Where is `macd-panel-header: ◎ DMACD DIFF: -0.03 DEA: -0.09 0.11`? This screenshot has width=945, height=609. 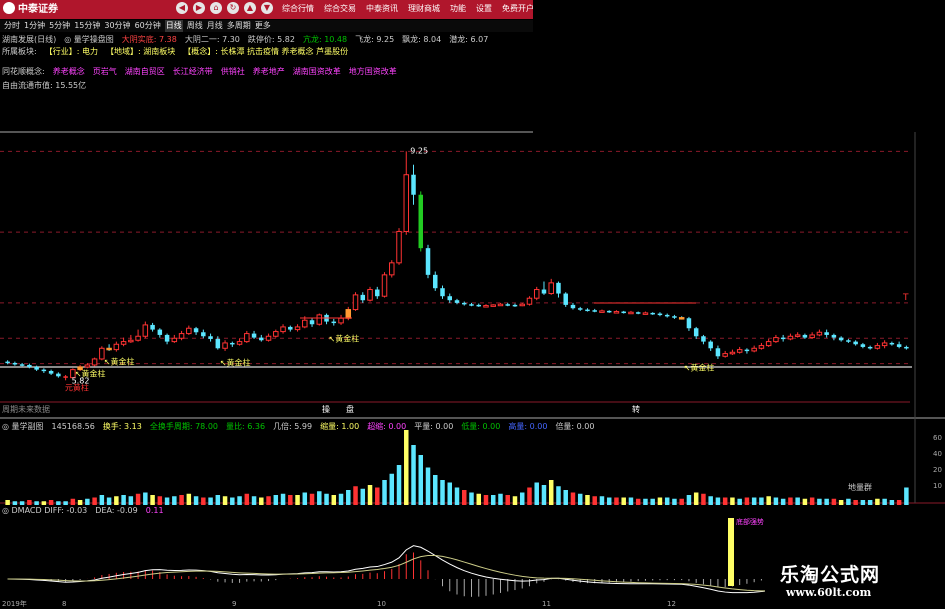
macd-panel-header: ◎ DMACD DIFF: -0.03 DEA: -0.09 0.11 is located at coordinates (83, 510).